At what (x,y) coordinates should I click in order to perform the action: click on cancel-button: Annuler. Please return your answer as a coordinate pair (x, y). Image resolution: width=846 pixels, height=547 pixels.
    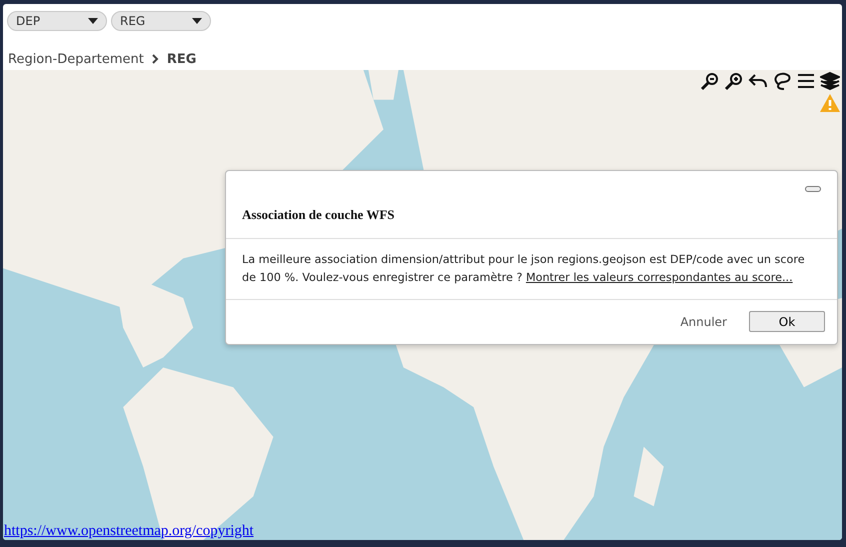
    Looking at the image, I should click on (703, 322).